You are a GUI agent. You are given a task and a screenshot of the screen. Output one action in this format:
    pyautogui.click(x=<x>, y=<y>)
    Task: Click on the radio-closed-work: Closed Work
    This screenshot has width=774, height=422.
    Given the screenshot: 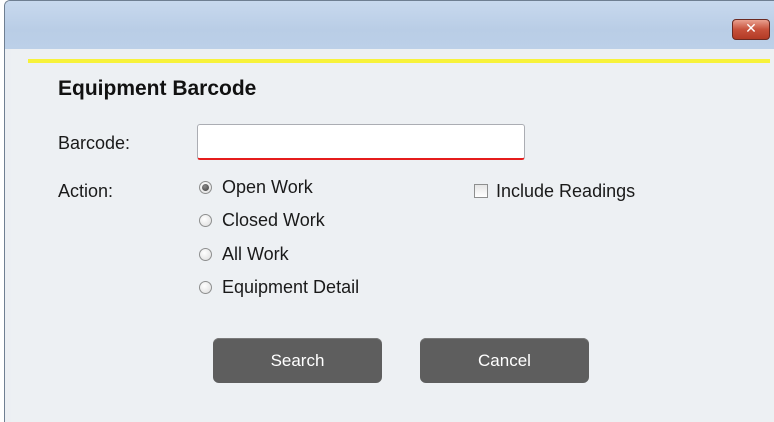 What is the action you would take?
    pyautogui.click(x=262, y=220)
    